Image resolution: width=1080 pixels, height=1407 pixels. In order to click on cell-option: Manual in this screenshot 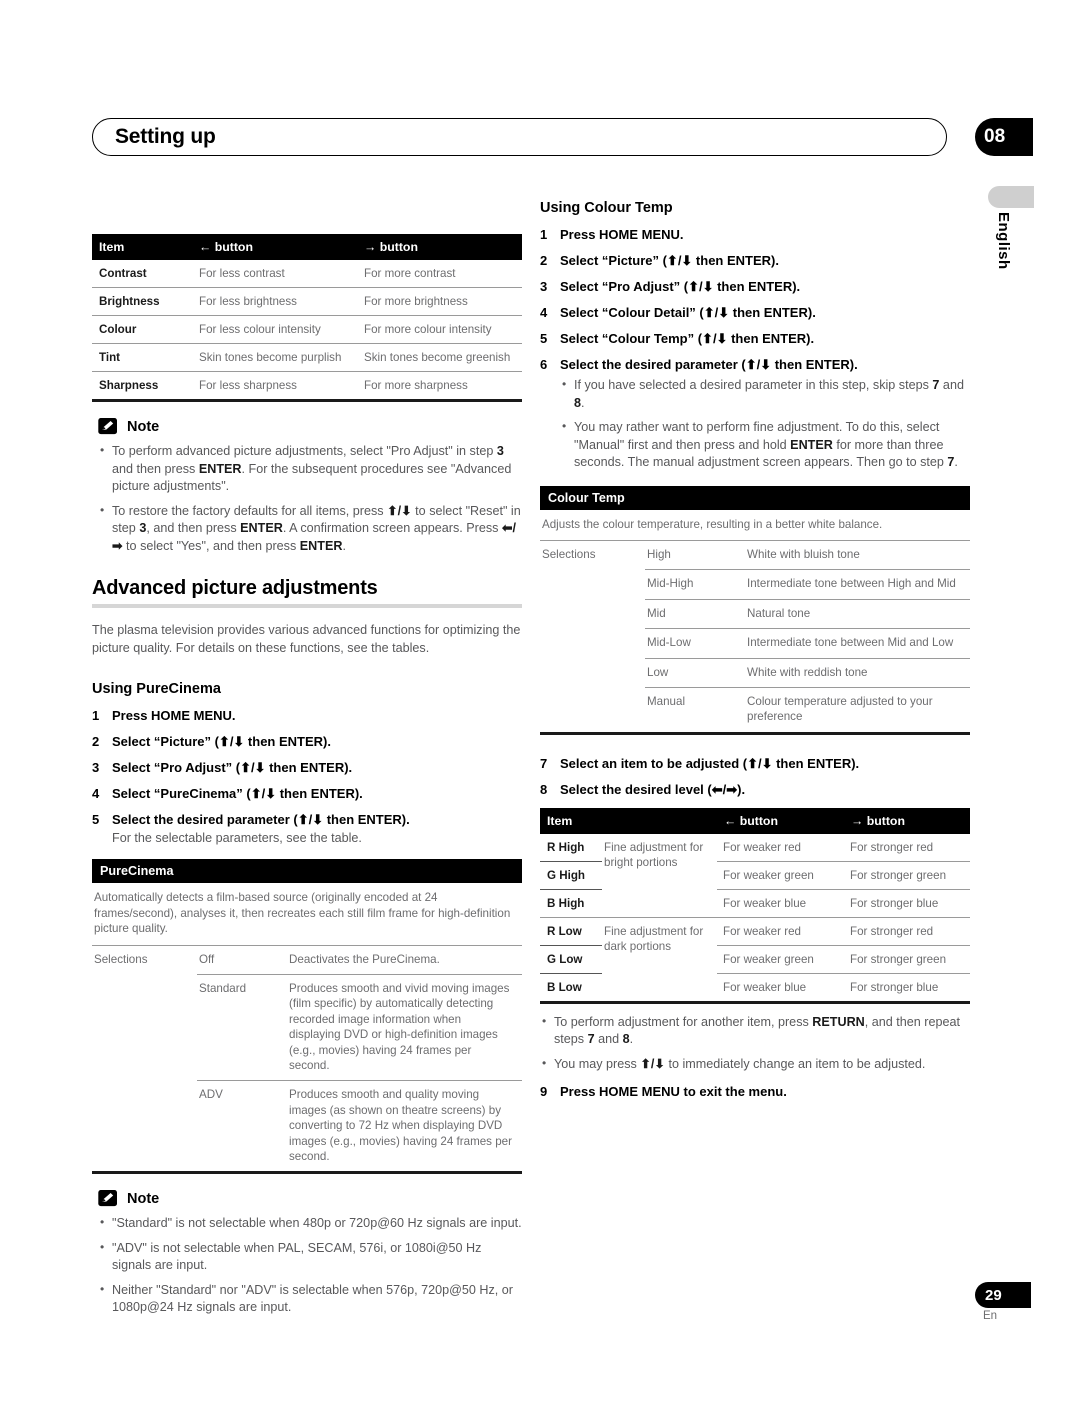, I will do `click(695, 709)`.